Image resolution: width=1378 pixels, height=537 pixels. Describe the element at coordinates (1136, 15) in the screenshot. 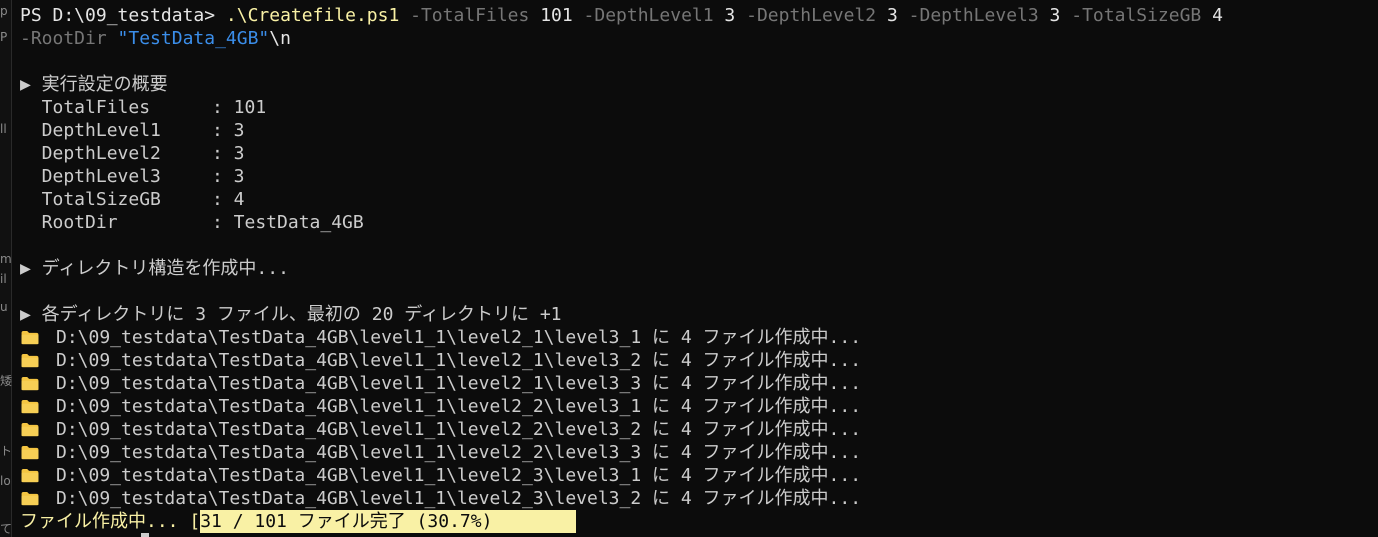

I see `param-totalsize: -TotalSizeGB` at that location.